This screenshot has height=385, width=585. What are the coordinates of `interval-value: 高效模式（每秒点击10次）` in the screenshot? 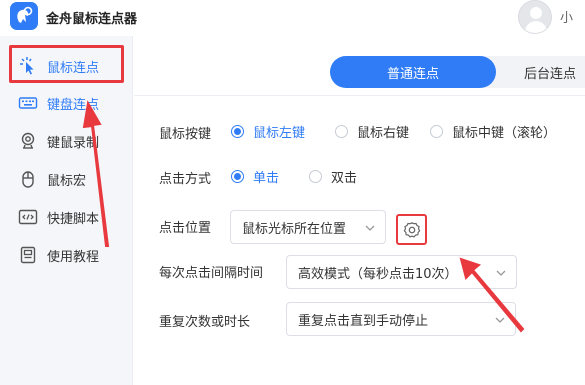 It's located at (378, 274).